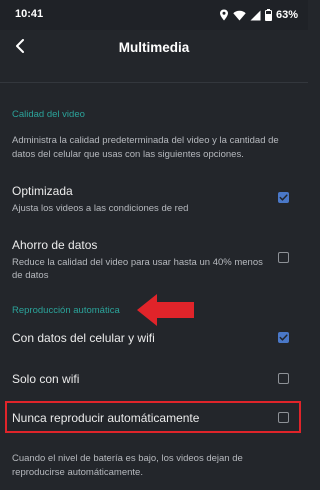 This screenshot has height=490, width=320. What do you see at coordinates (224, 15) in the screenshot?
I see `location-icon` at bounding box center [224, 15].